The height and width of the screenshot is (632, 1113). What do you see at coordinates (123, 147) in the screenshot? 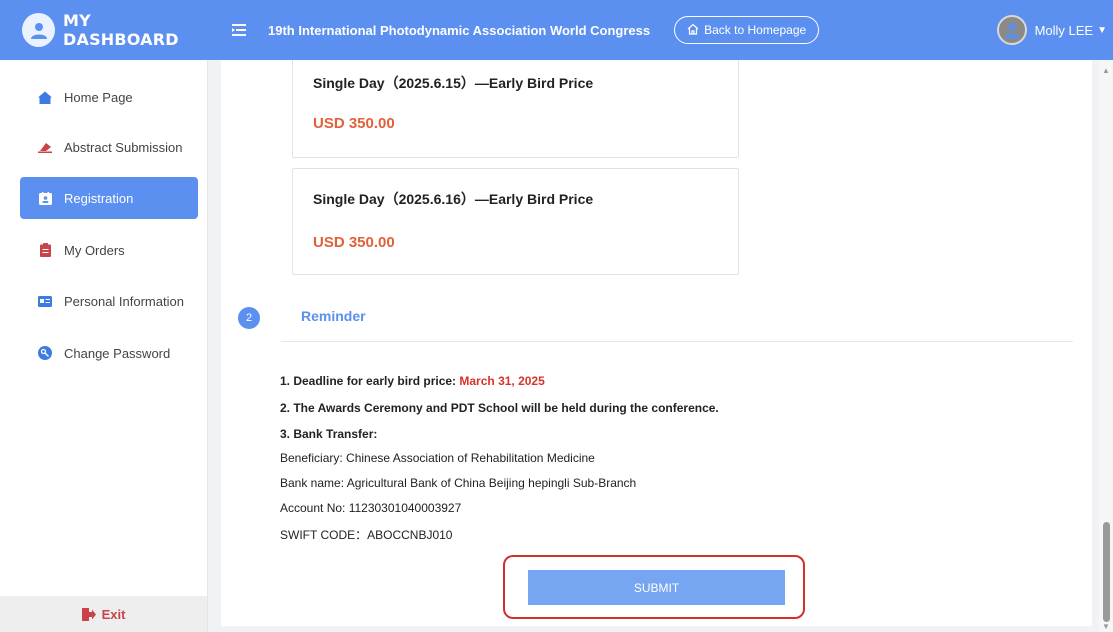
I see `sidebar-item-label: Abstract Submission` at bounding box center [123, 147].